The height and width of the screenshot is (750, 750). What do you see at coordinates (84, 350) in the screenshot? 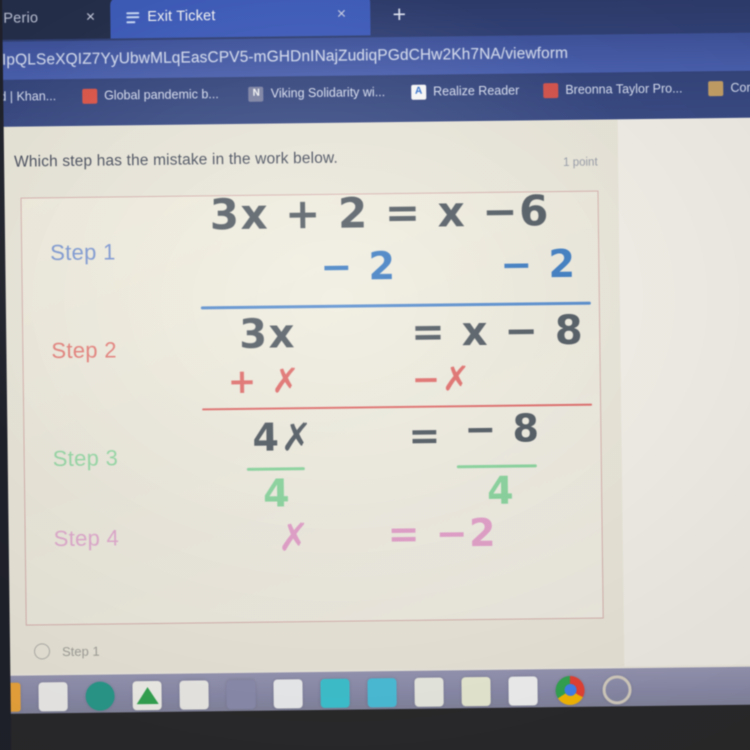
I see `step-label-2: Step 2` at bounding box center [84, 350].